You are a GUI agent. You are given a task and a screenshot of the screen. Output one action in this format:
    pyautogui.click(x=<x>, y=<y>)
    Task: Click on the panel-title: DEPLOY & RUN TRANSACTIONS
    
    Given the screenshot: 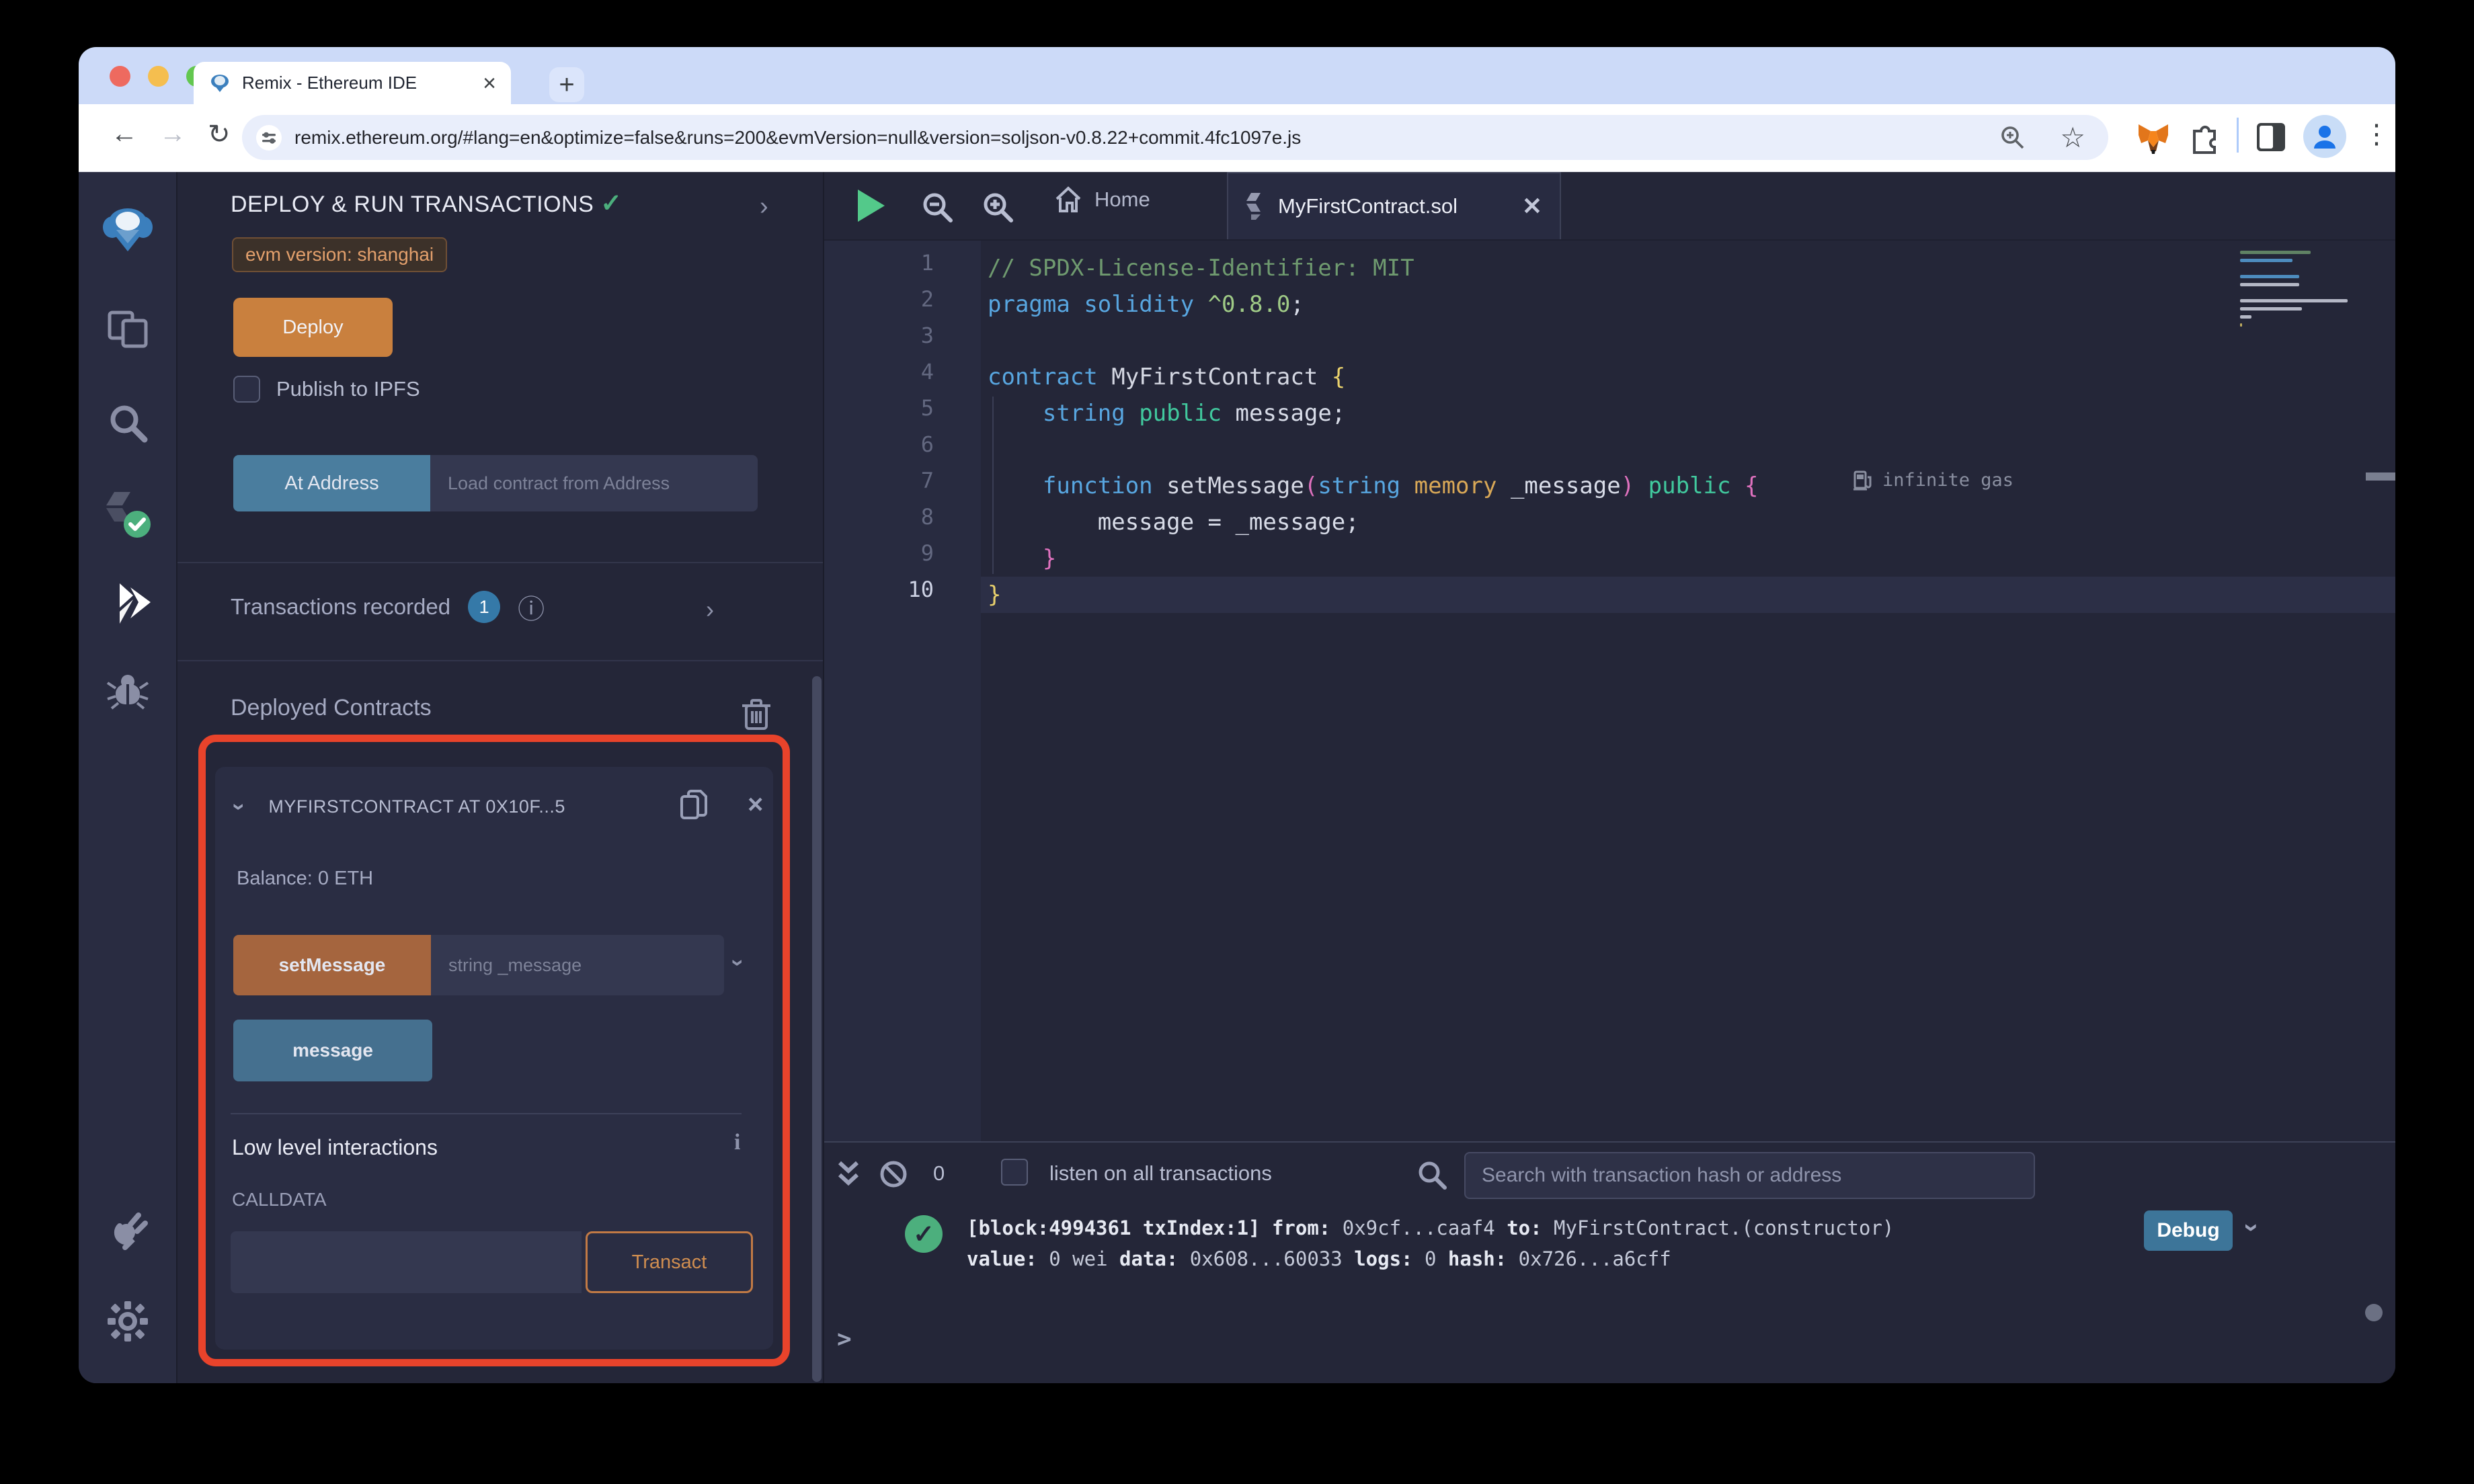 What is the action you would take?
    pyautogui.click(x=412, y=204)
    